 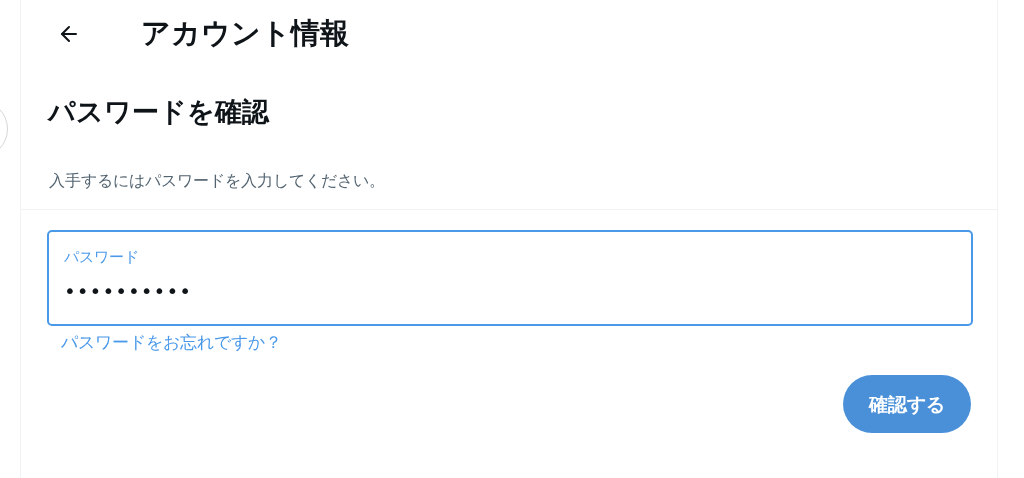 I want to click on section-heading: パスワードを確認, so click(x=158, y=111).